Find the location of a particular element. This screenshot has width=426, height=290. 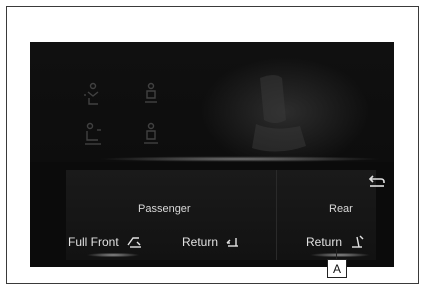

callout-leader-line is located at coordinates (336, 254).